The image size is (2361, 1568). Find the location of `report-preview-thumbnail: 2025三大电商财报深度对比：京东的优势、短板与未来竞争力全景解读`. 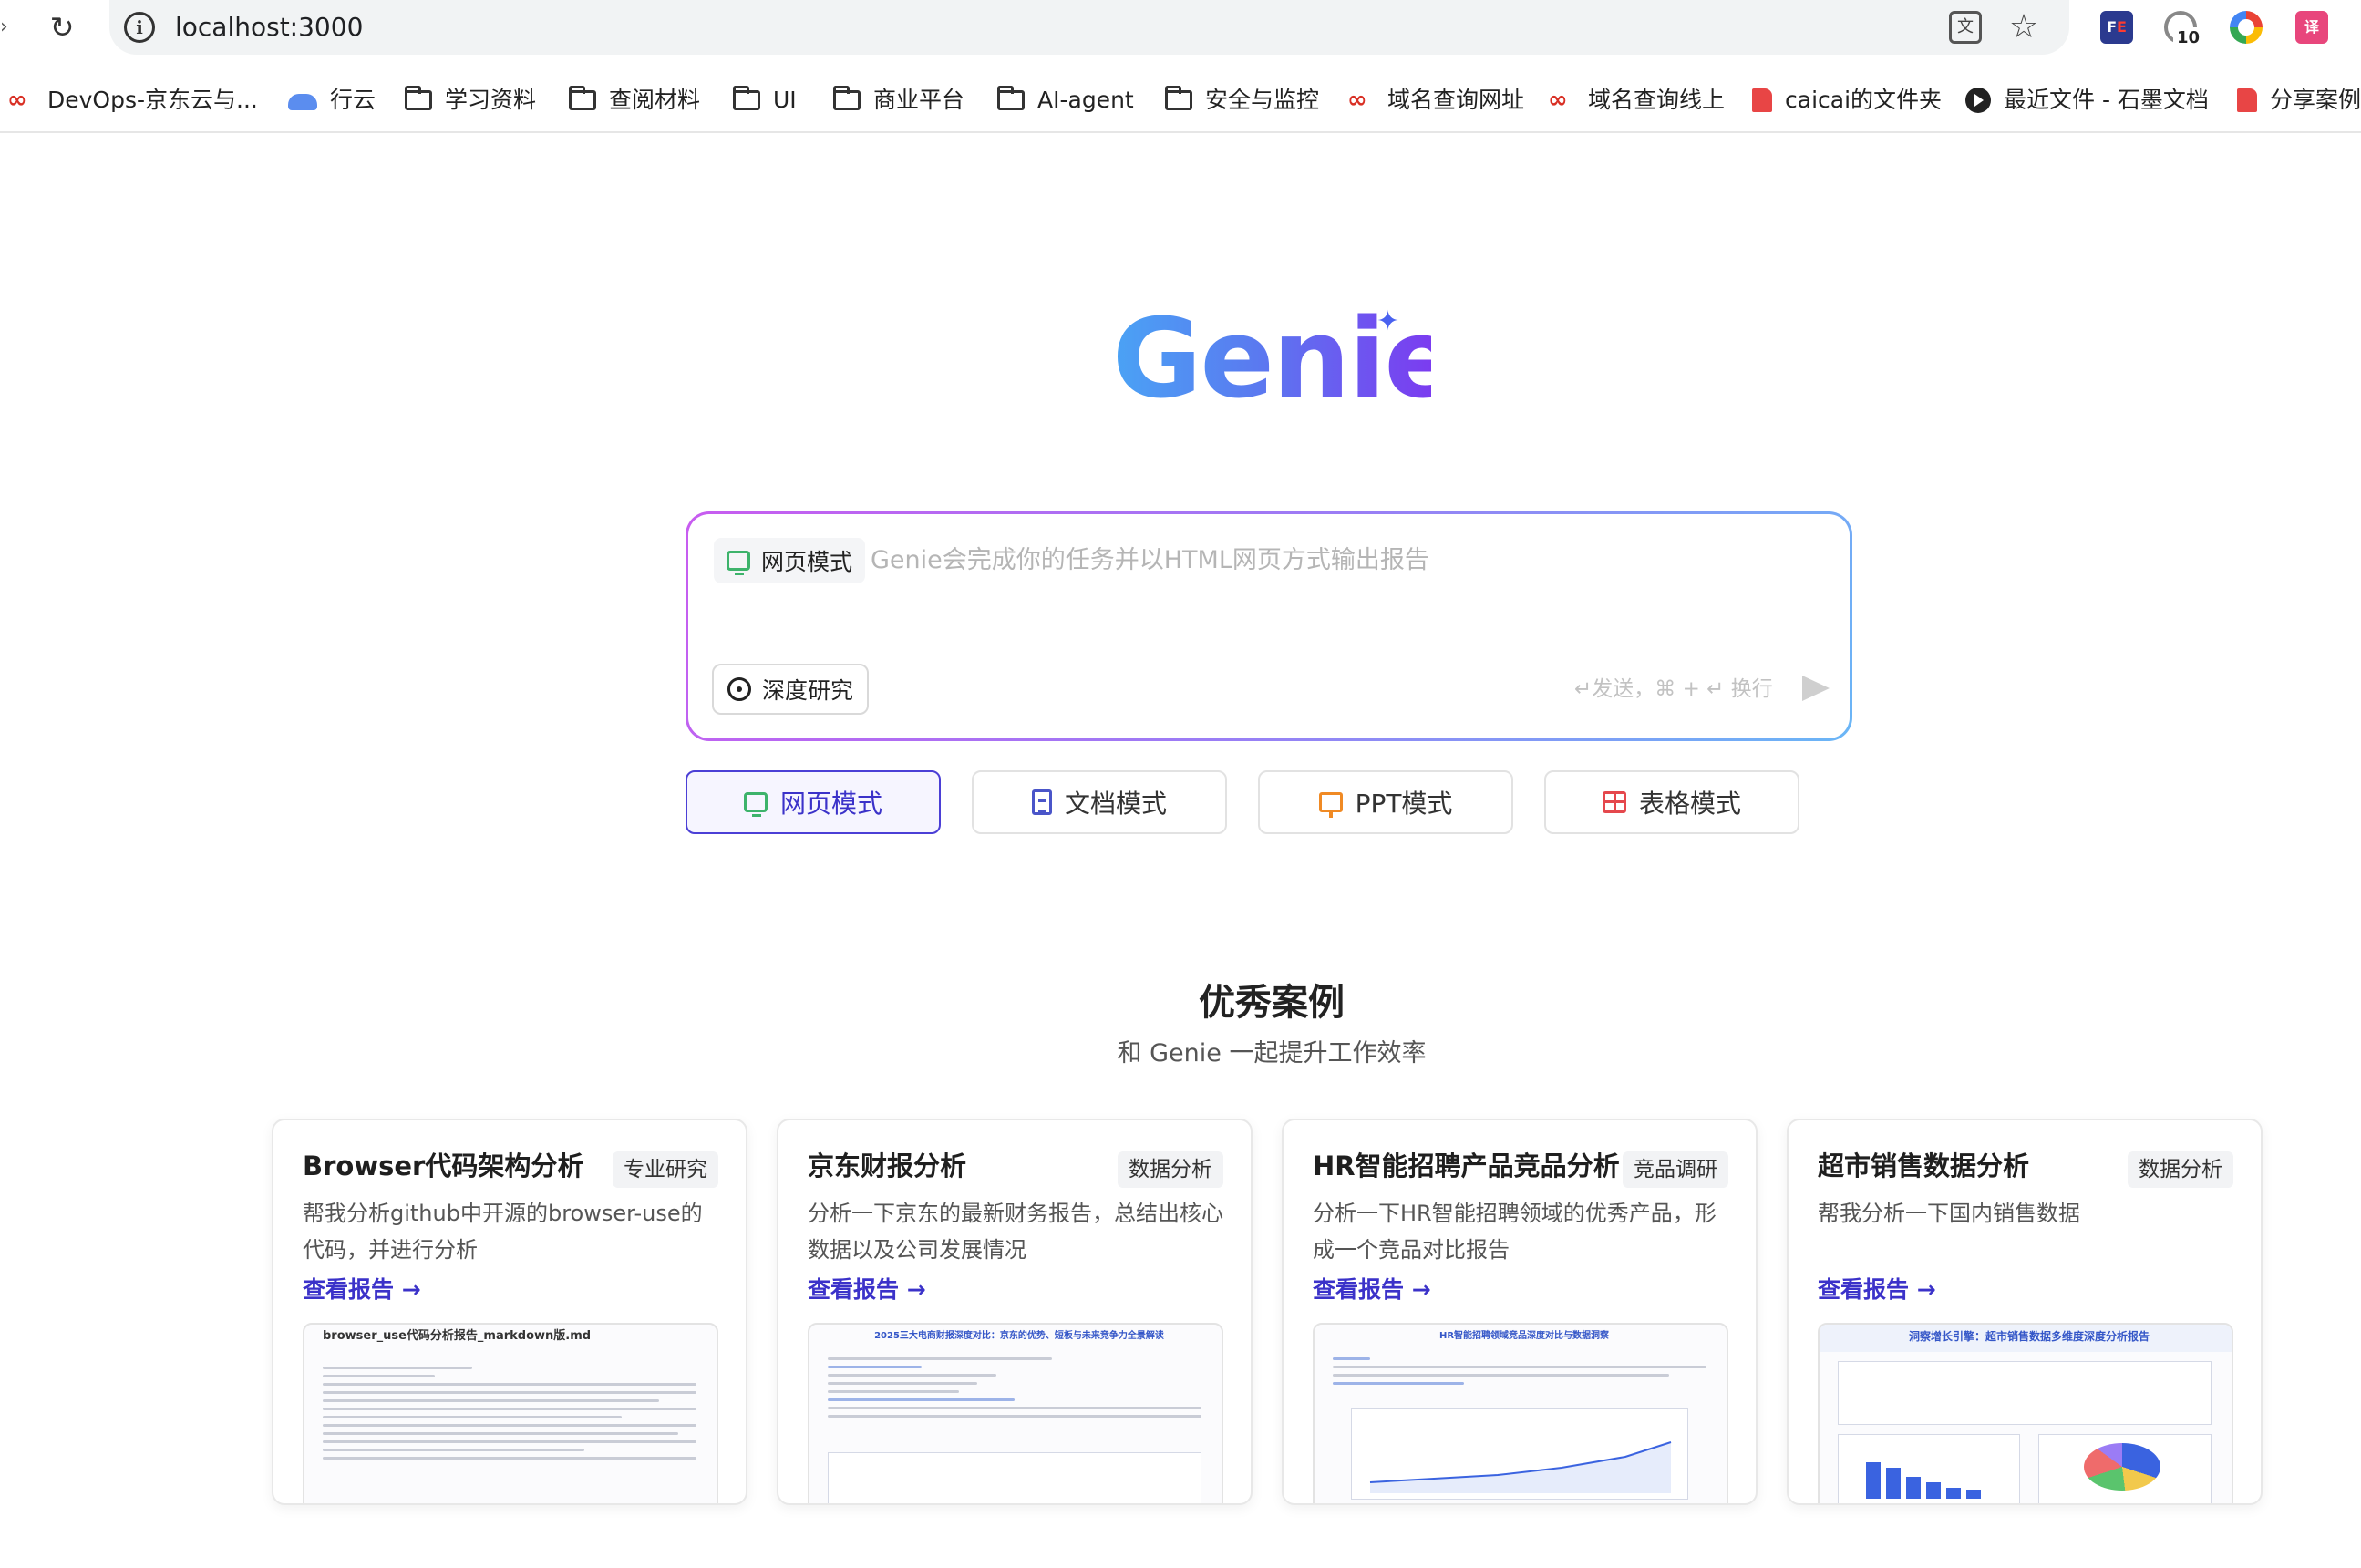

report-preview-thumbnail: 2025三大电商财报深度对比：京东的优势、短板与未来竞争力全景解读 is located at coordinates (1015, 1414).